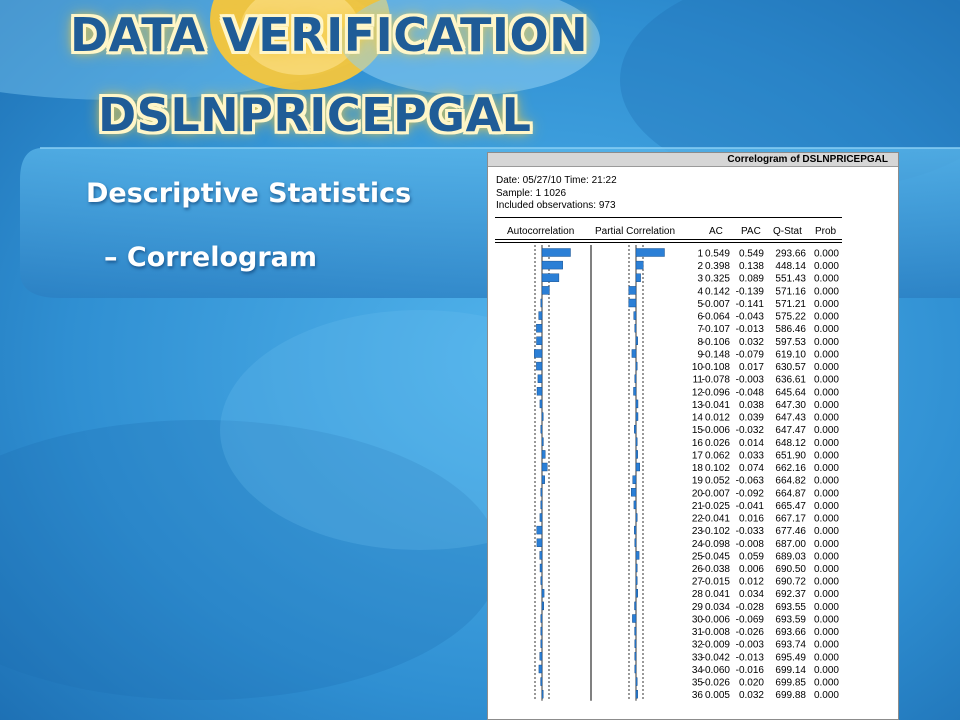 Image resolution: width=960 pixels, height=720 pixels. What do you see at coordinates (716, 569) in the screenshot?
I see `ac-value: -0.038` at bounding box center [716, 569].